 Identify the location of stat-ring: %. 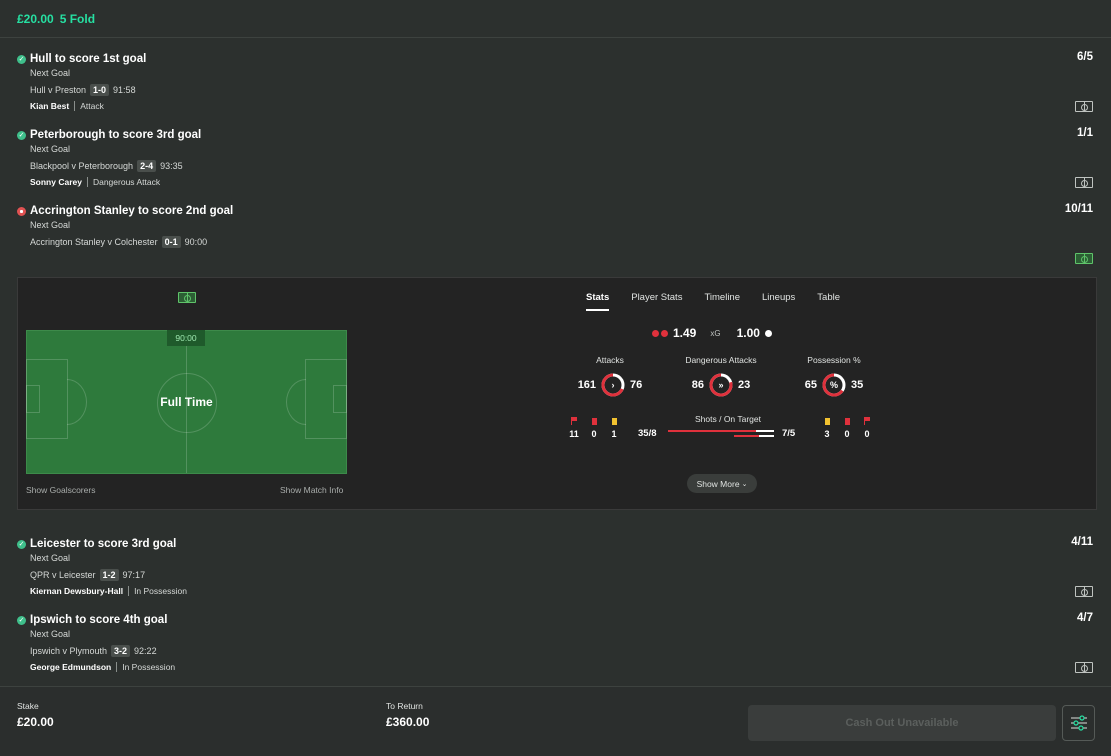
(834, 385).